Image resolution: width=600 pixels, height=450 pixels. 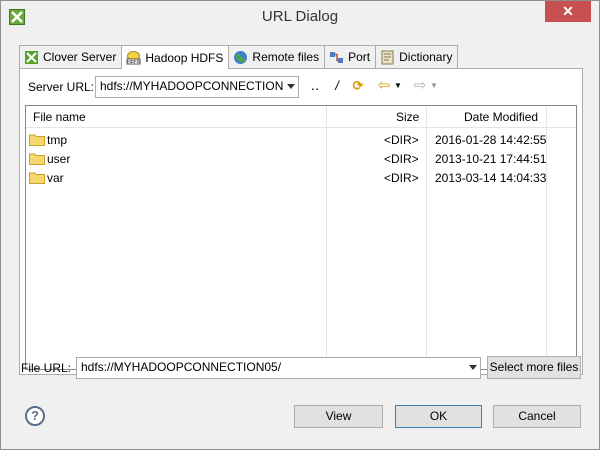 I want to click on forward-history-dropdown-icon: ▼, so click(x=434, y=86).